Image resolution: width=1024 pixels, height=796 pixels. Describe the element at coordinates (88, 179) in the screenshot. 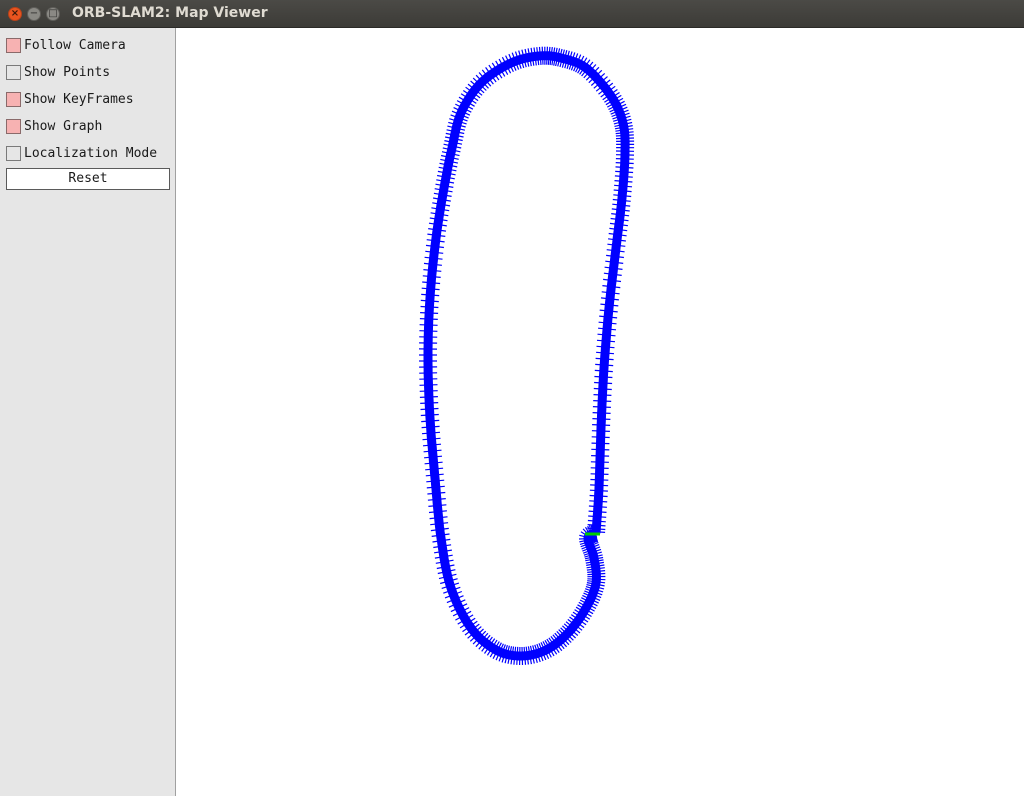

I see `reset-button: Reset` at that location.